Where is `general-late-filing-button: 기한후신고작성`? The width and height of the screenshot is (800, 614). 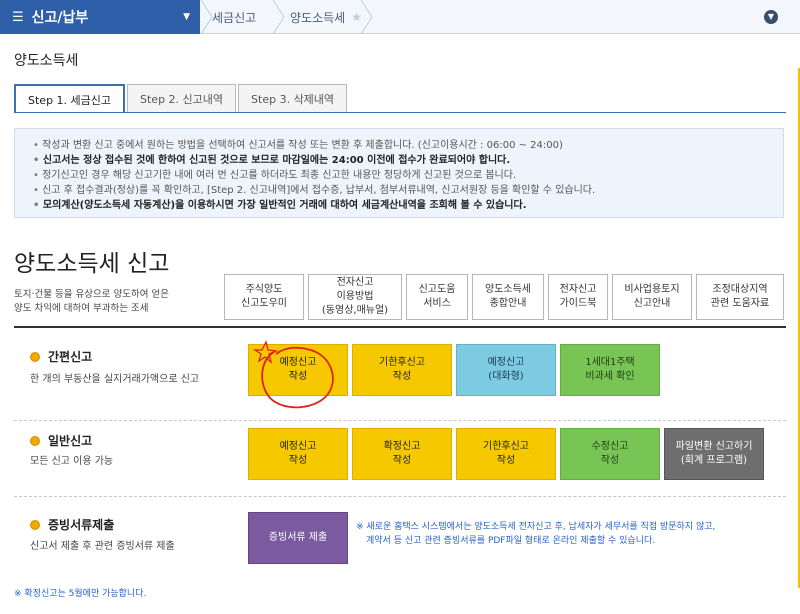 general-late-filing-button: 기한후신고작성 is located at coordinates (506, 454).